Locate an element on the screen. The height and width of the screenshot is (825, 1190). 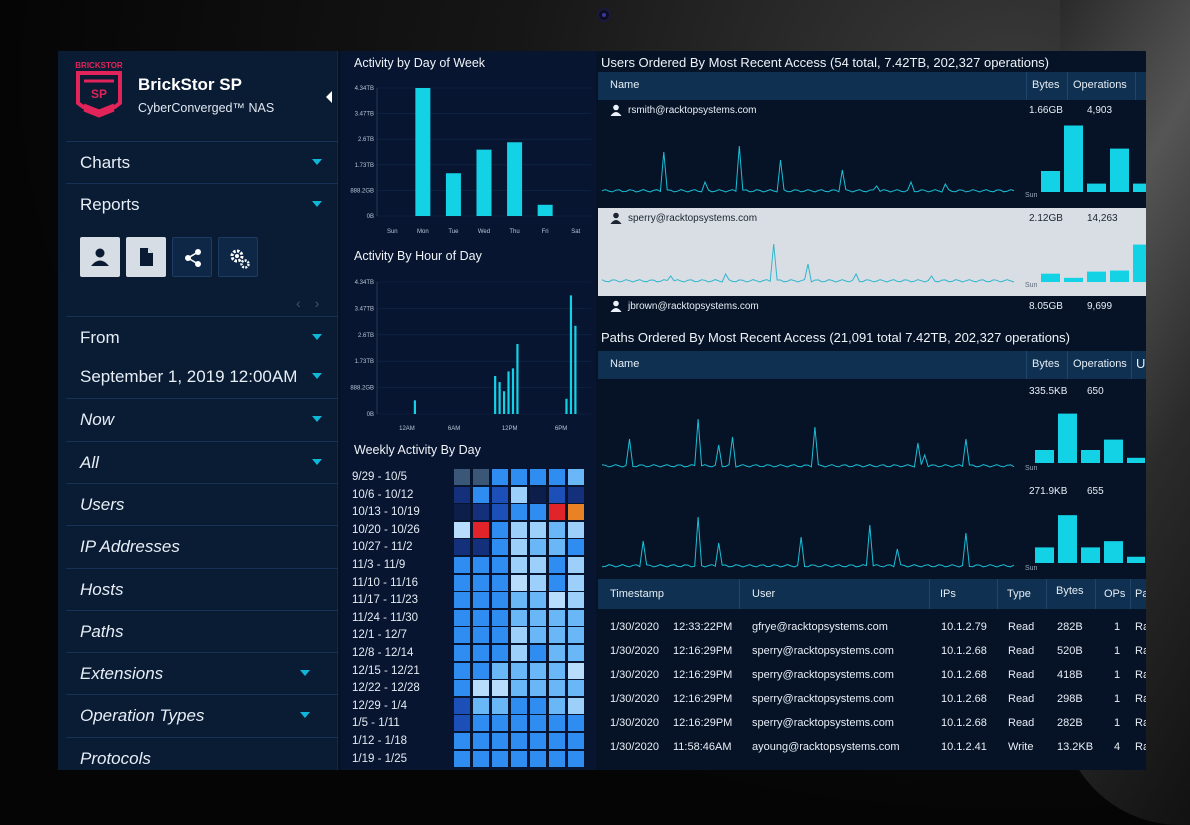
path-row: 271.9KB 655 Sun is located at coordinates (872, 529).